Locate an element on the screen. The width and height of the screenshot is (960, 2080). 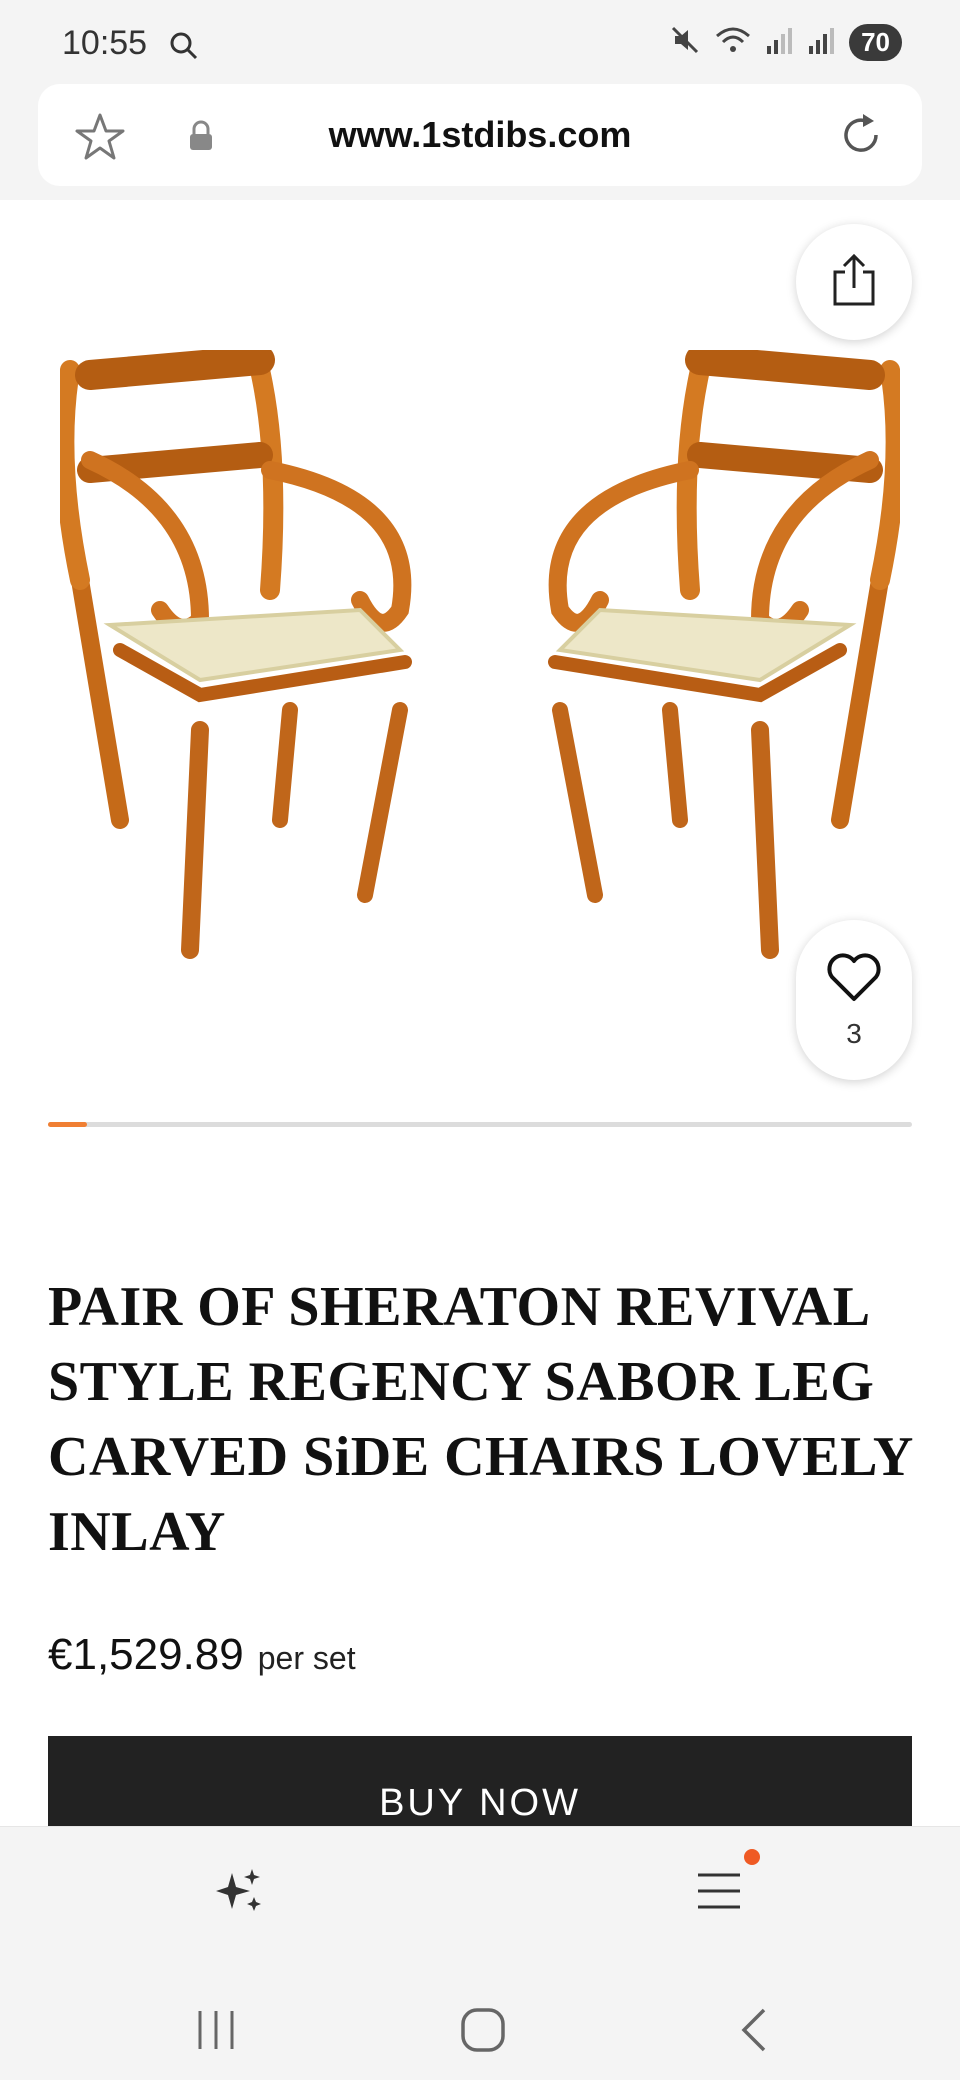
mute-icon is located at coordinates (685, 42).